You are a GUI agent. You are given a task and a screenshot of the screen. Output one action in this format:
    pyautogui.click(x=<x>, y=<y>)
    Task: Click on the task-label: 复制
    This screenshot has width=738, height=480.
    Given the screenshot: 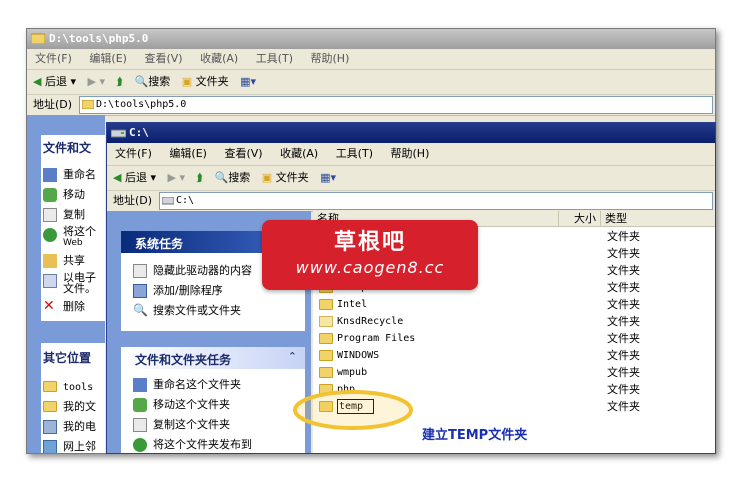 What is the action you would take?
    pyautogui.click(x=74, y=214)
    